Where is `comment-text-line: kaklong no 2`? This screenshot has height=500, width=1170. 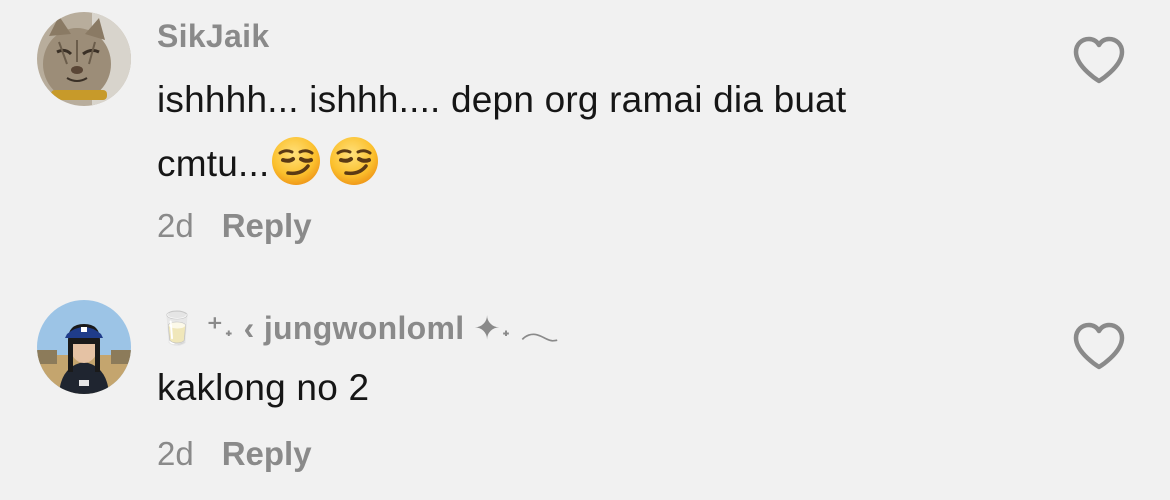 comment-text-line: kaklong no 2 is located at coordinates (263, 387).